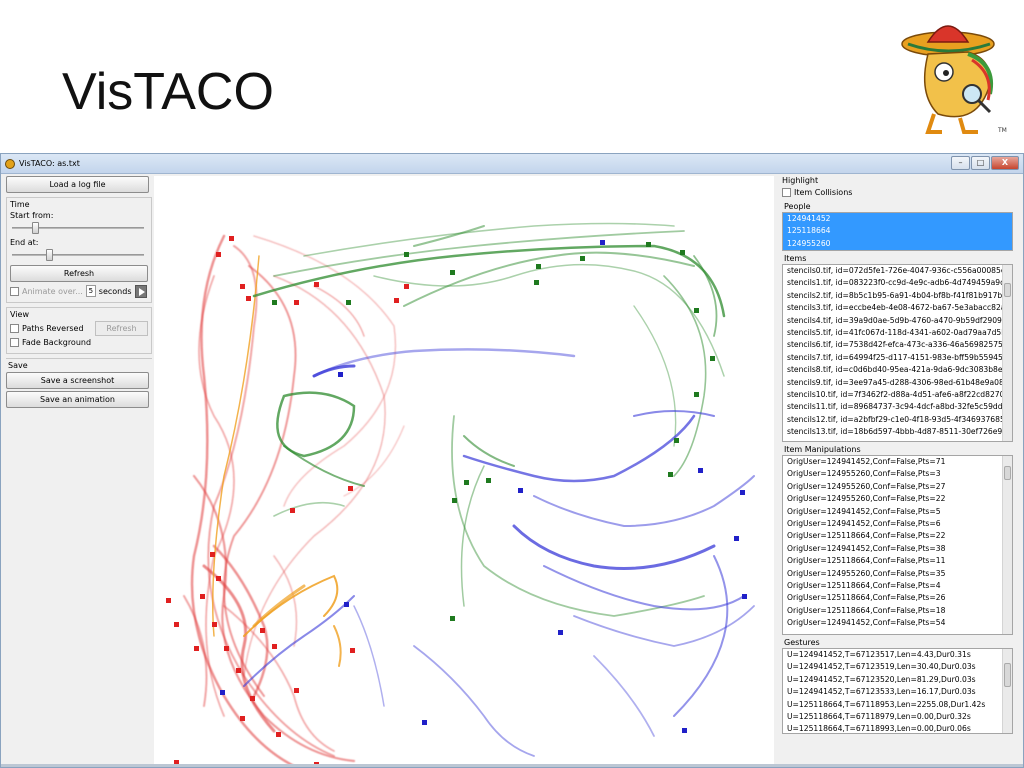 Image resolution: width=1024 pixels, height=768 pixels. I want to click on manipulation-list-entry: OrigUser=124941452,Conf=False,Pts=38, so click(897, 549).